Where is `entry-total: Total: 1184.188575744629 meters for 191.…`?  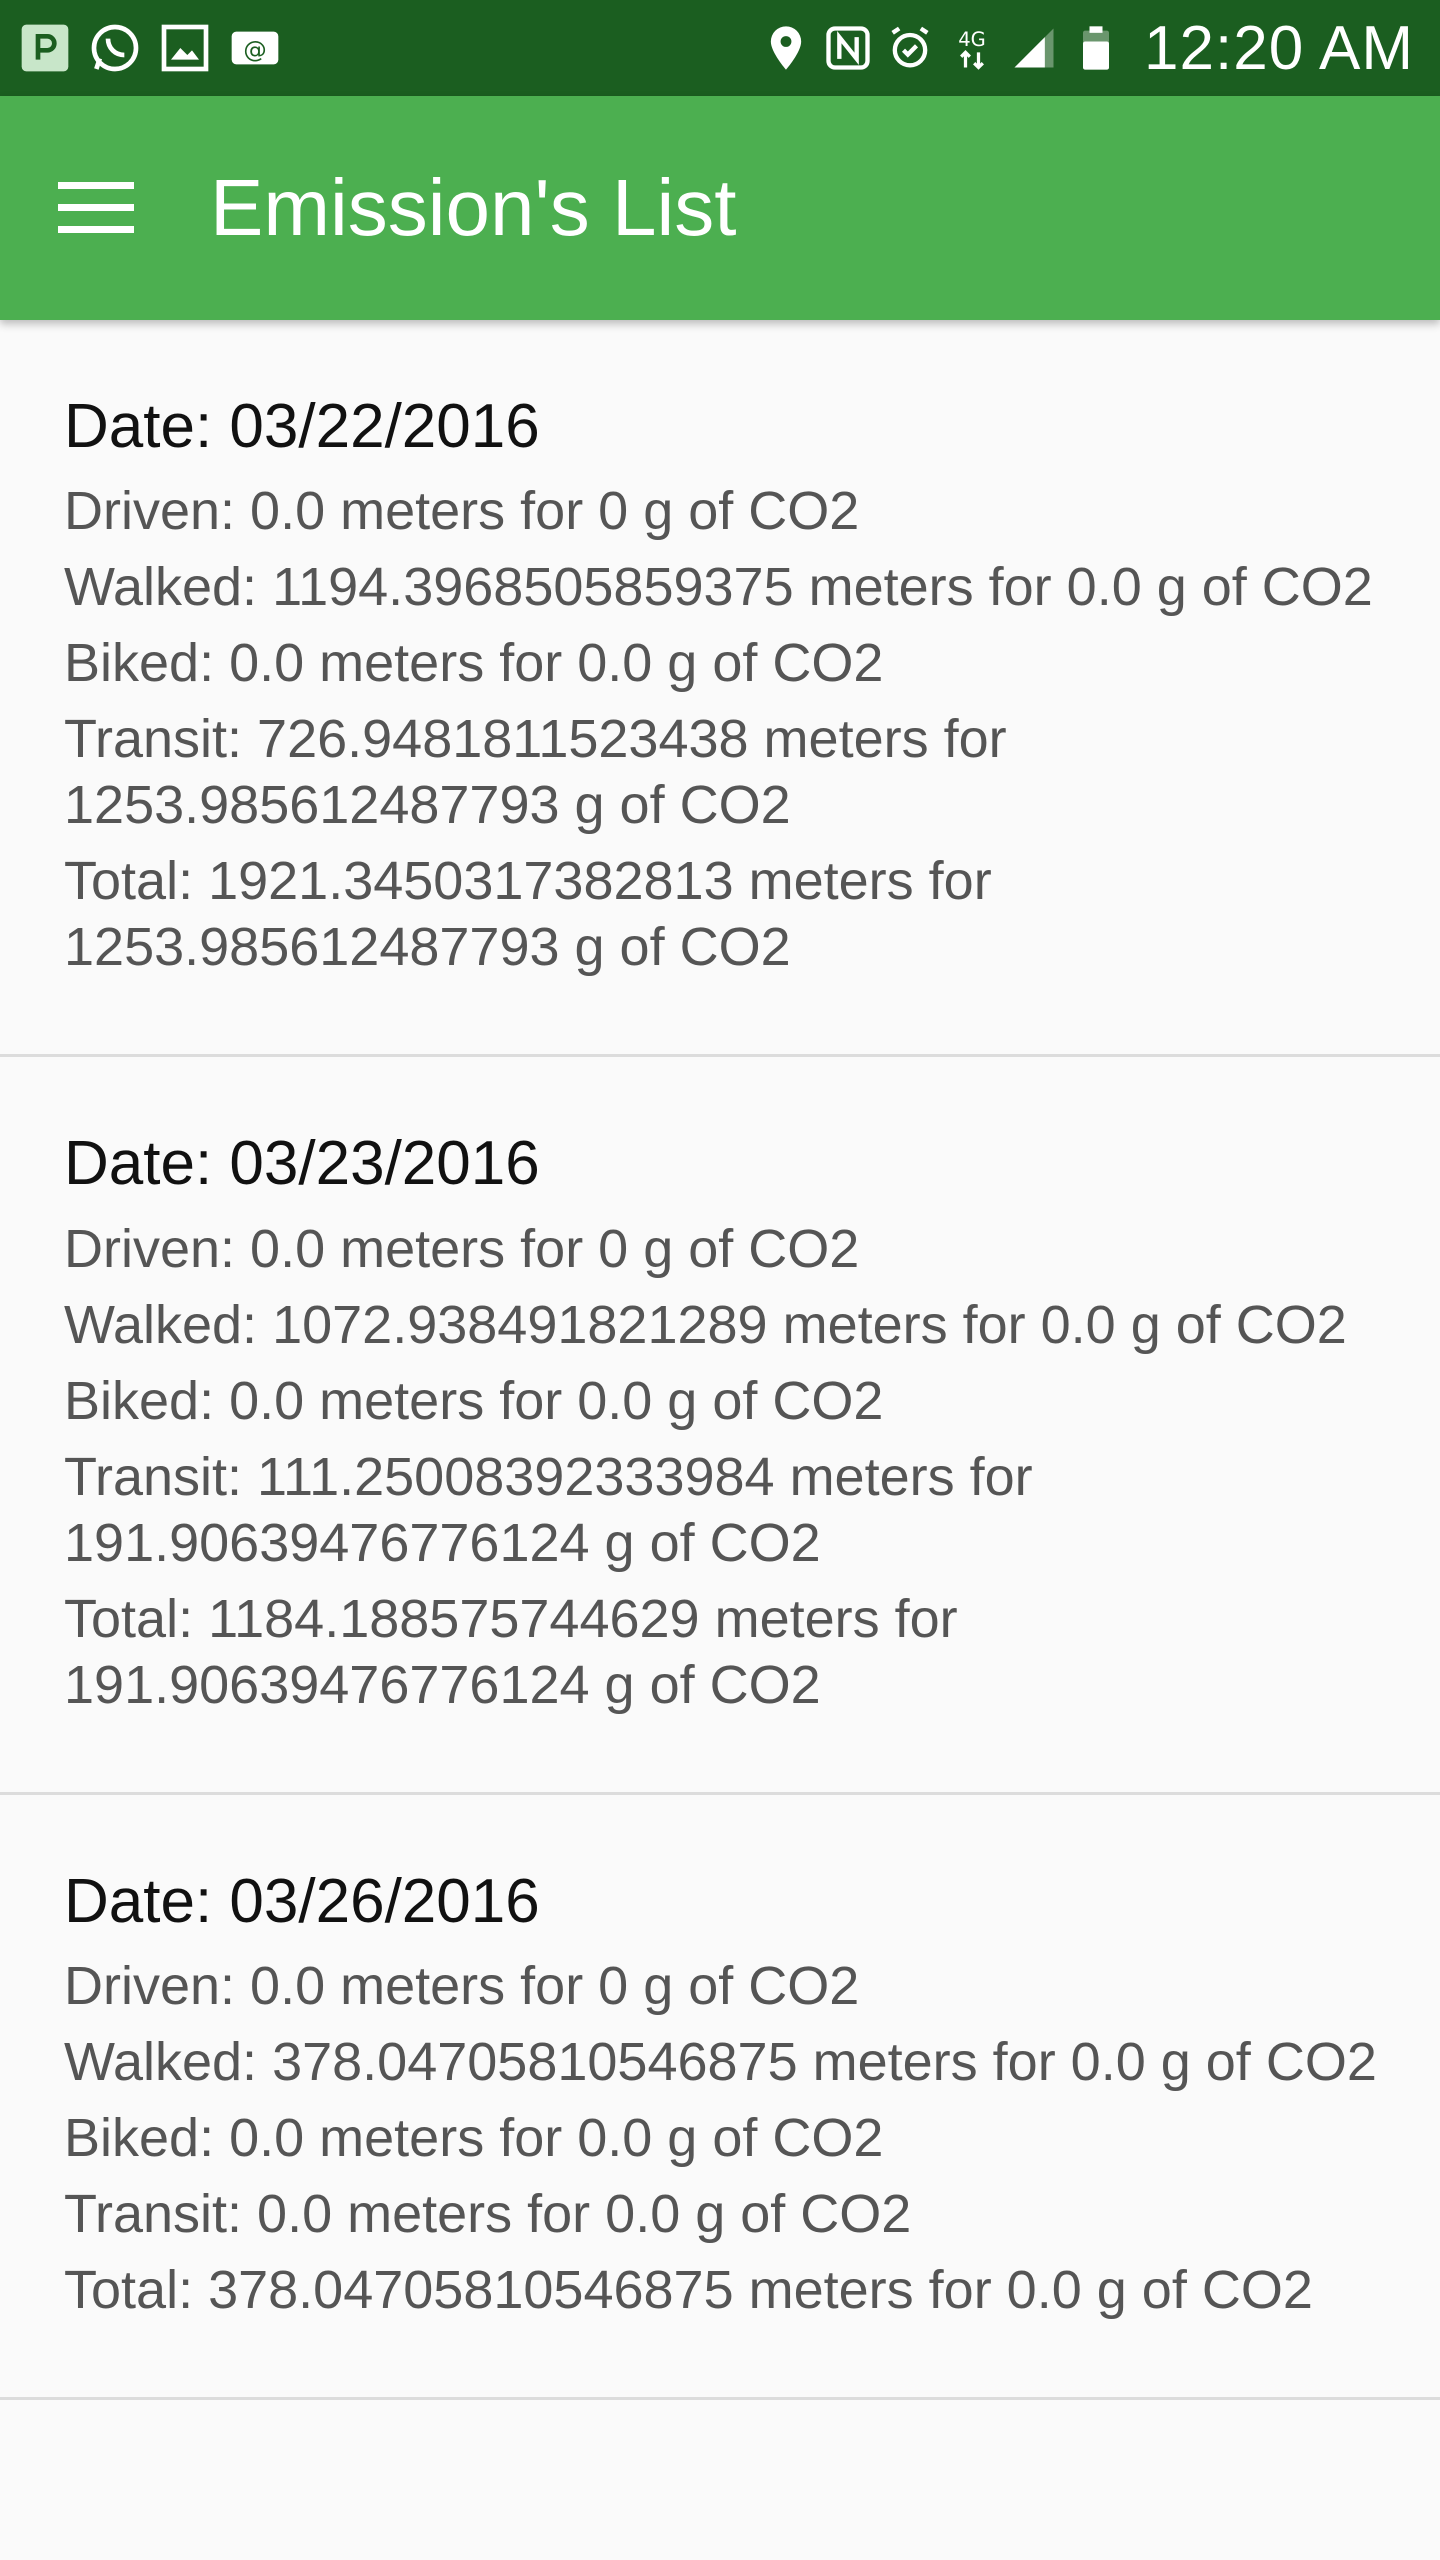 entry-total: Total: 1184.188575744629 meters for 191.… is located at coordinates (511, 1651).